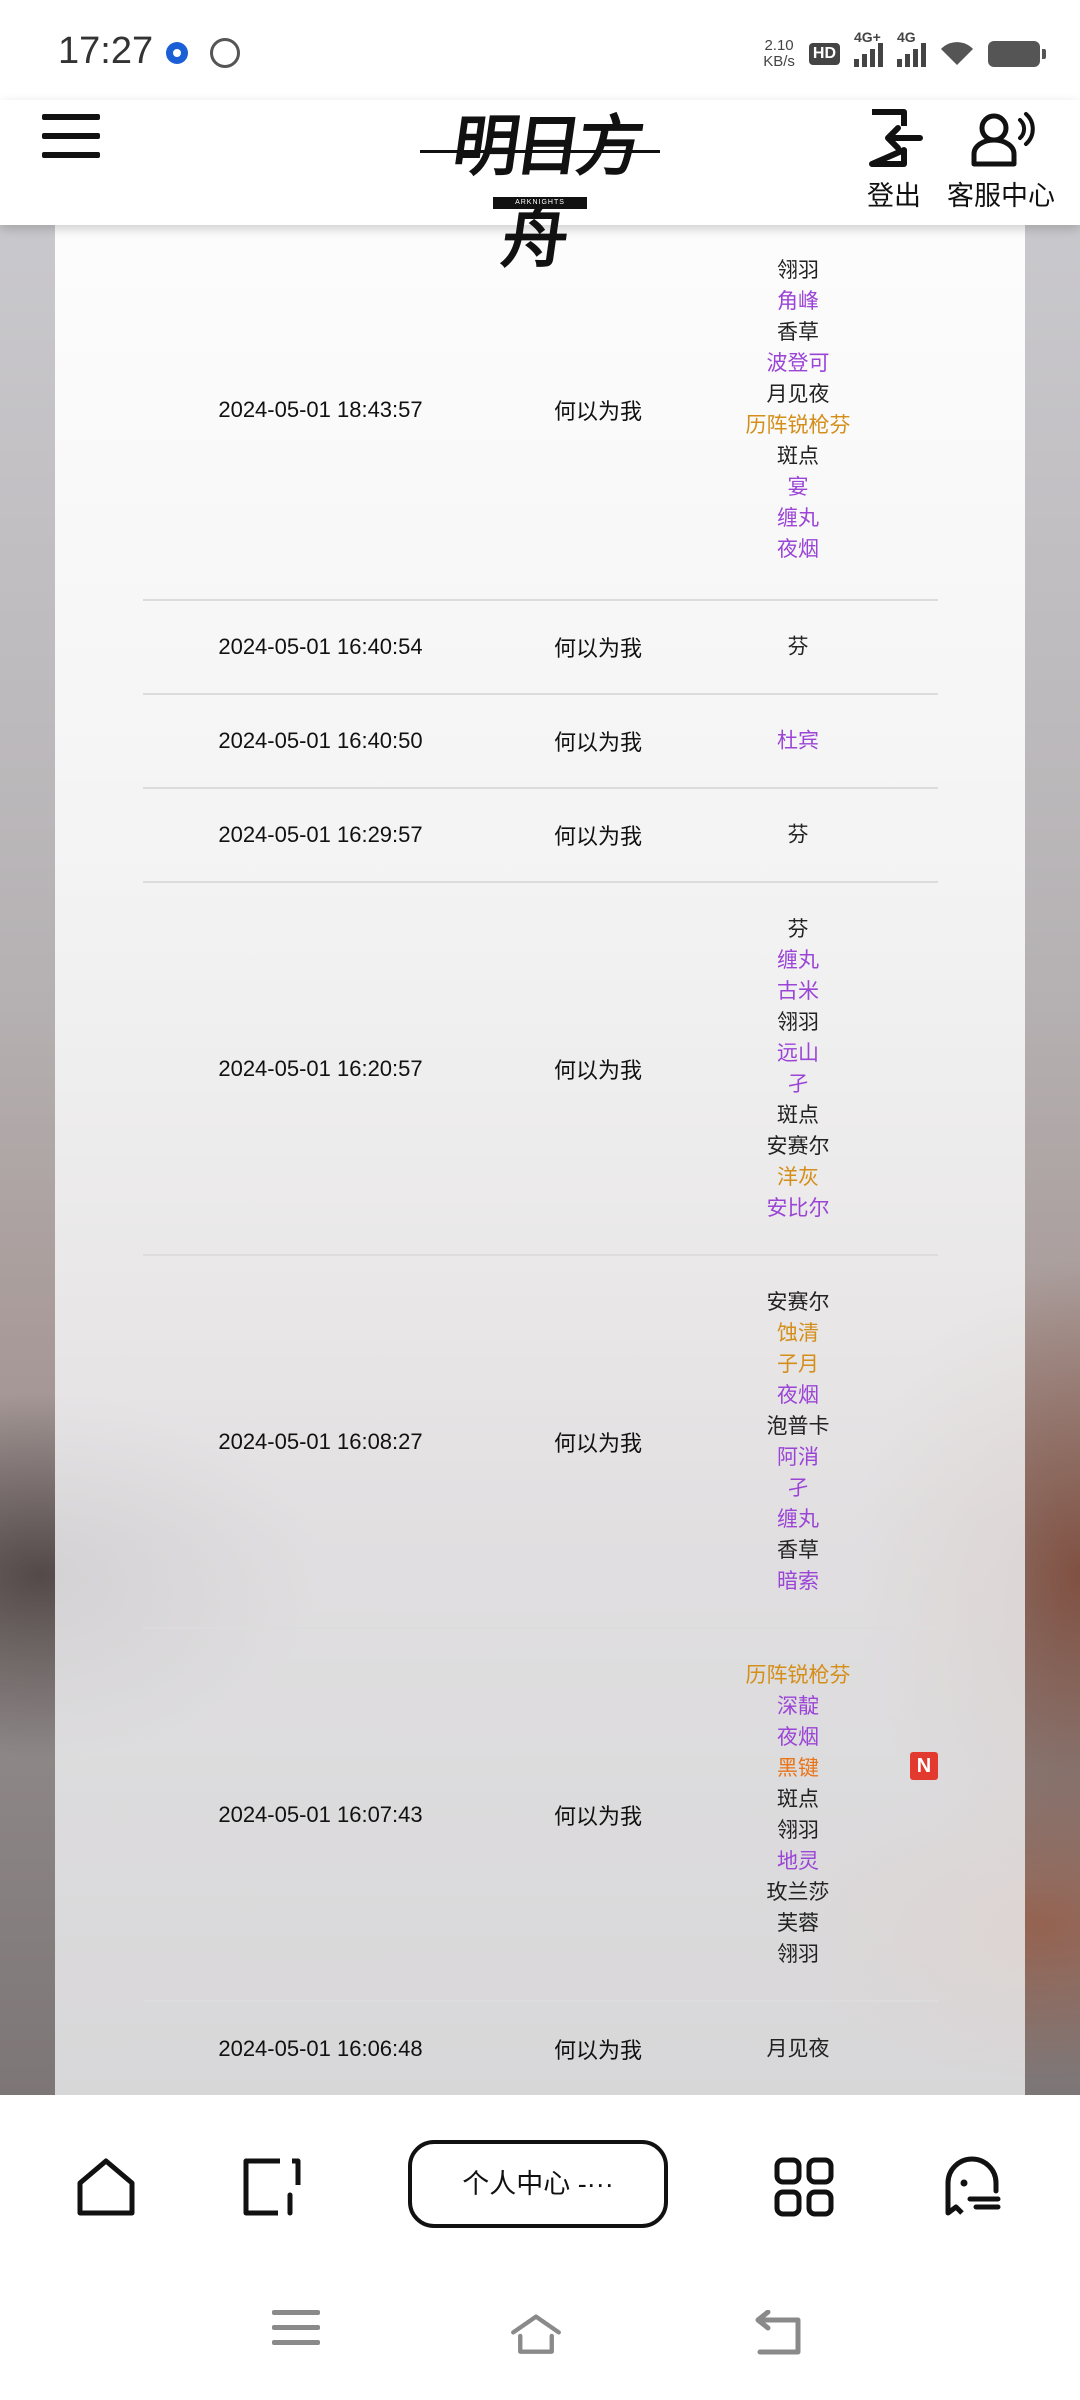 The image size is (1080, 2400). Describe the element at coordinates (798, 1426) in the screenshot. I see `operator-name: 泡普卡` at that location.